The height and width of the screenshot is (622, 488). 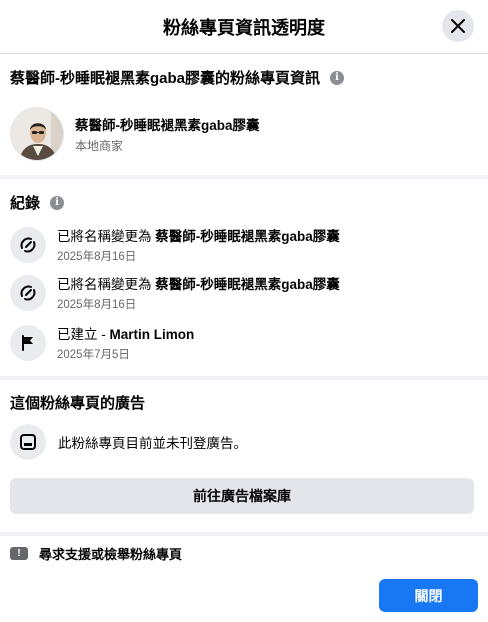 What do you see at coordinates (242, 496) in the screenshot?
I see `ad-library-button: 前往廣告檔案庫` at bounding box center [242, 496].